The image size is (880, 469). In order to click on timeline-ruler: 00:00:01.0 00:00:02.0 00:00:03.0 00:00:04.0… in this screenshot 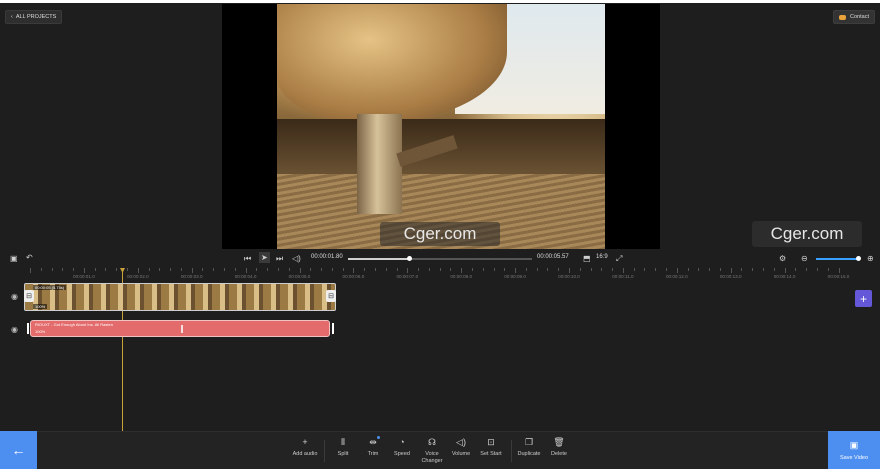, I will do `click(455, 276)`.